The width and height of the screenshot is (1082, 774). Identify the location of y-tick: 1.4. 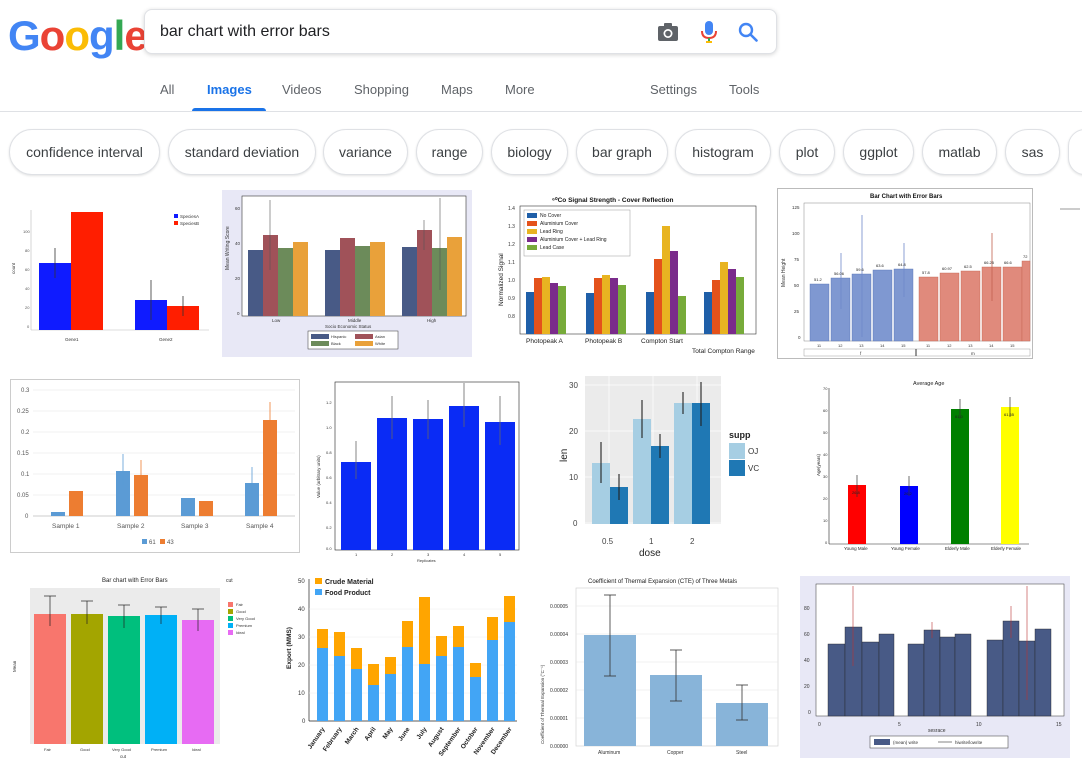
(511, 209).